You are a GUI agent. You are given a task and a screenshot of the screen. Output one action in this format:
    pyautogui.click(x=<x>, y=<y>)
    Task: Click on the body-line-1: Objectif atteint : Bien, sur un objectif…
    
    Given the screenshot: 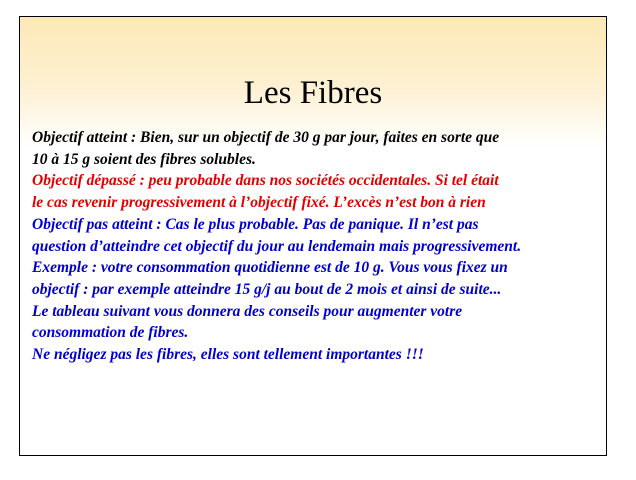 What is the action you would take?
    pyautogui.click(x=266, y=137)
    